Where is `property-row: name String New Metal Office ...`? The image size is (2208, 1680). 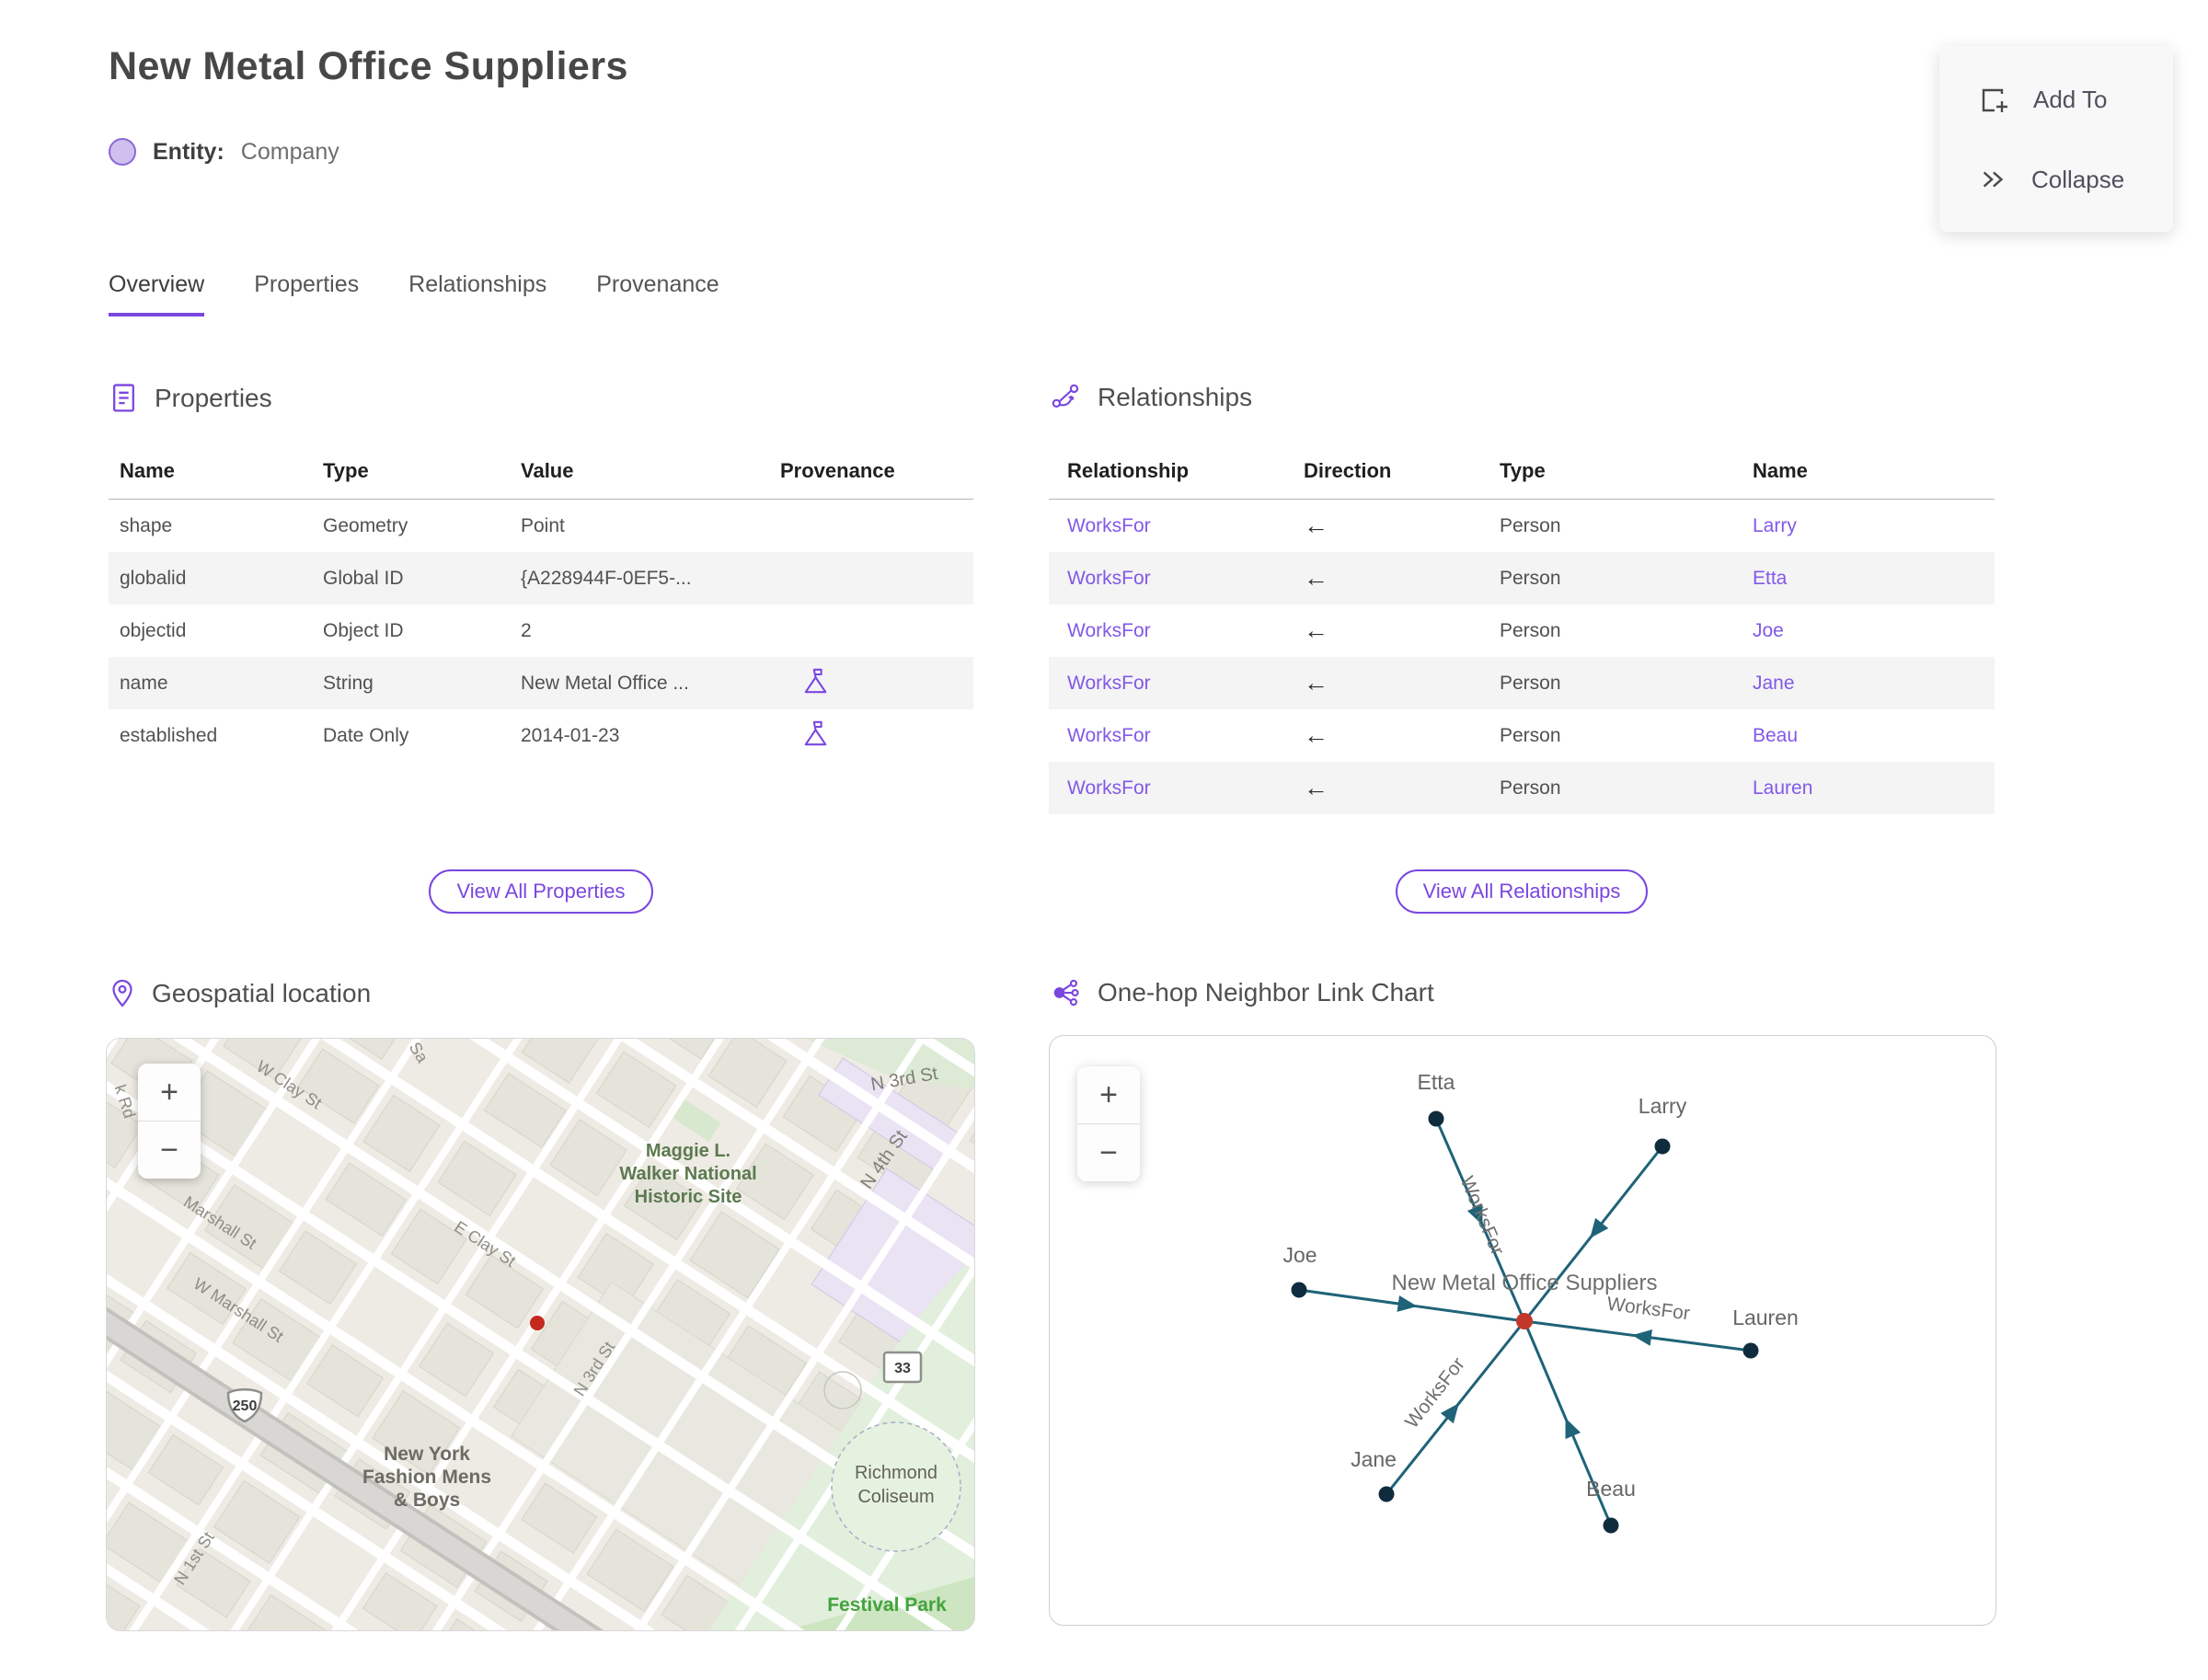 property-row: name String New Metal Office ... is located at coordinates (541, 683).